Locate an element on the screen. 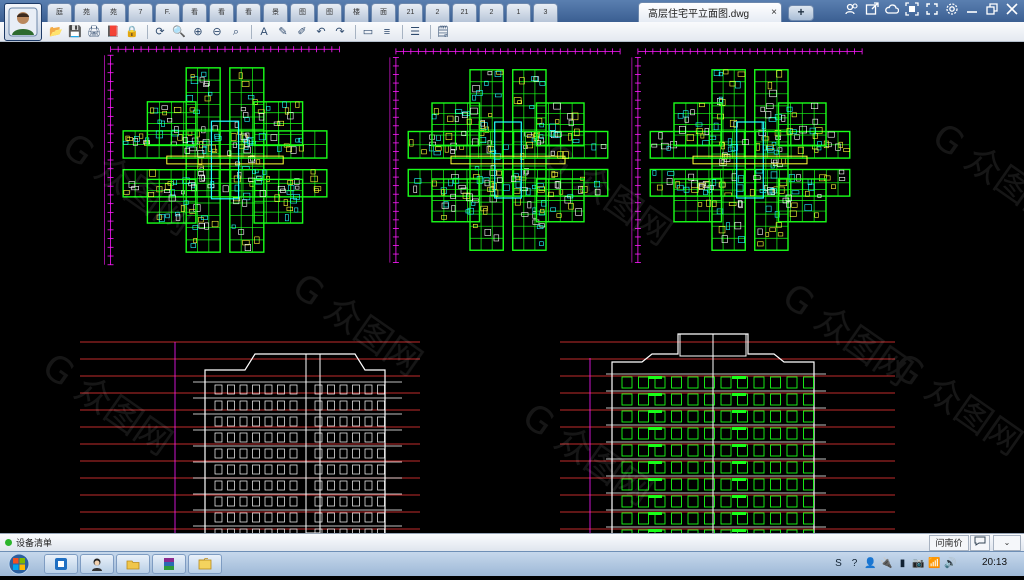 The height and width of the screenshot is (580, 1024). tray-icon: 📶 is located at coordinates (934, 563).